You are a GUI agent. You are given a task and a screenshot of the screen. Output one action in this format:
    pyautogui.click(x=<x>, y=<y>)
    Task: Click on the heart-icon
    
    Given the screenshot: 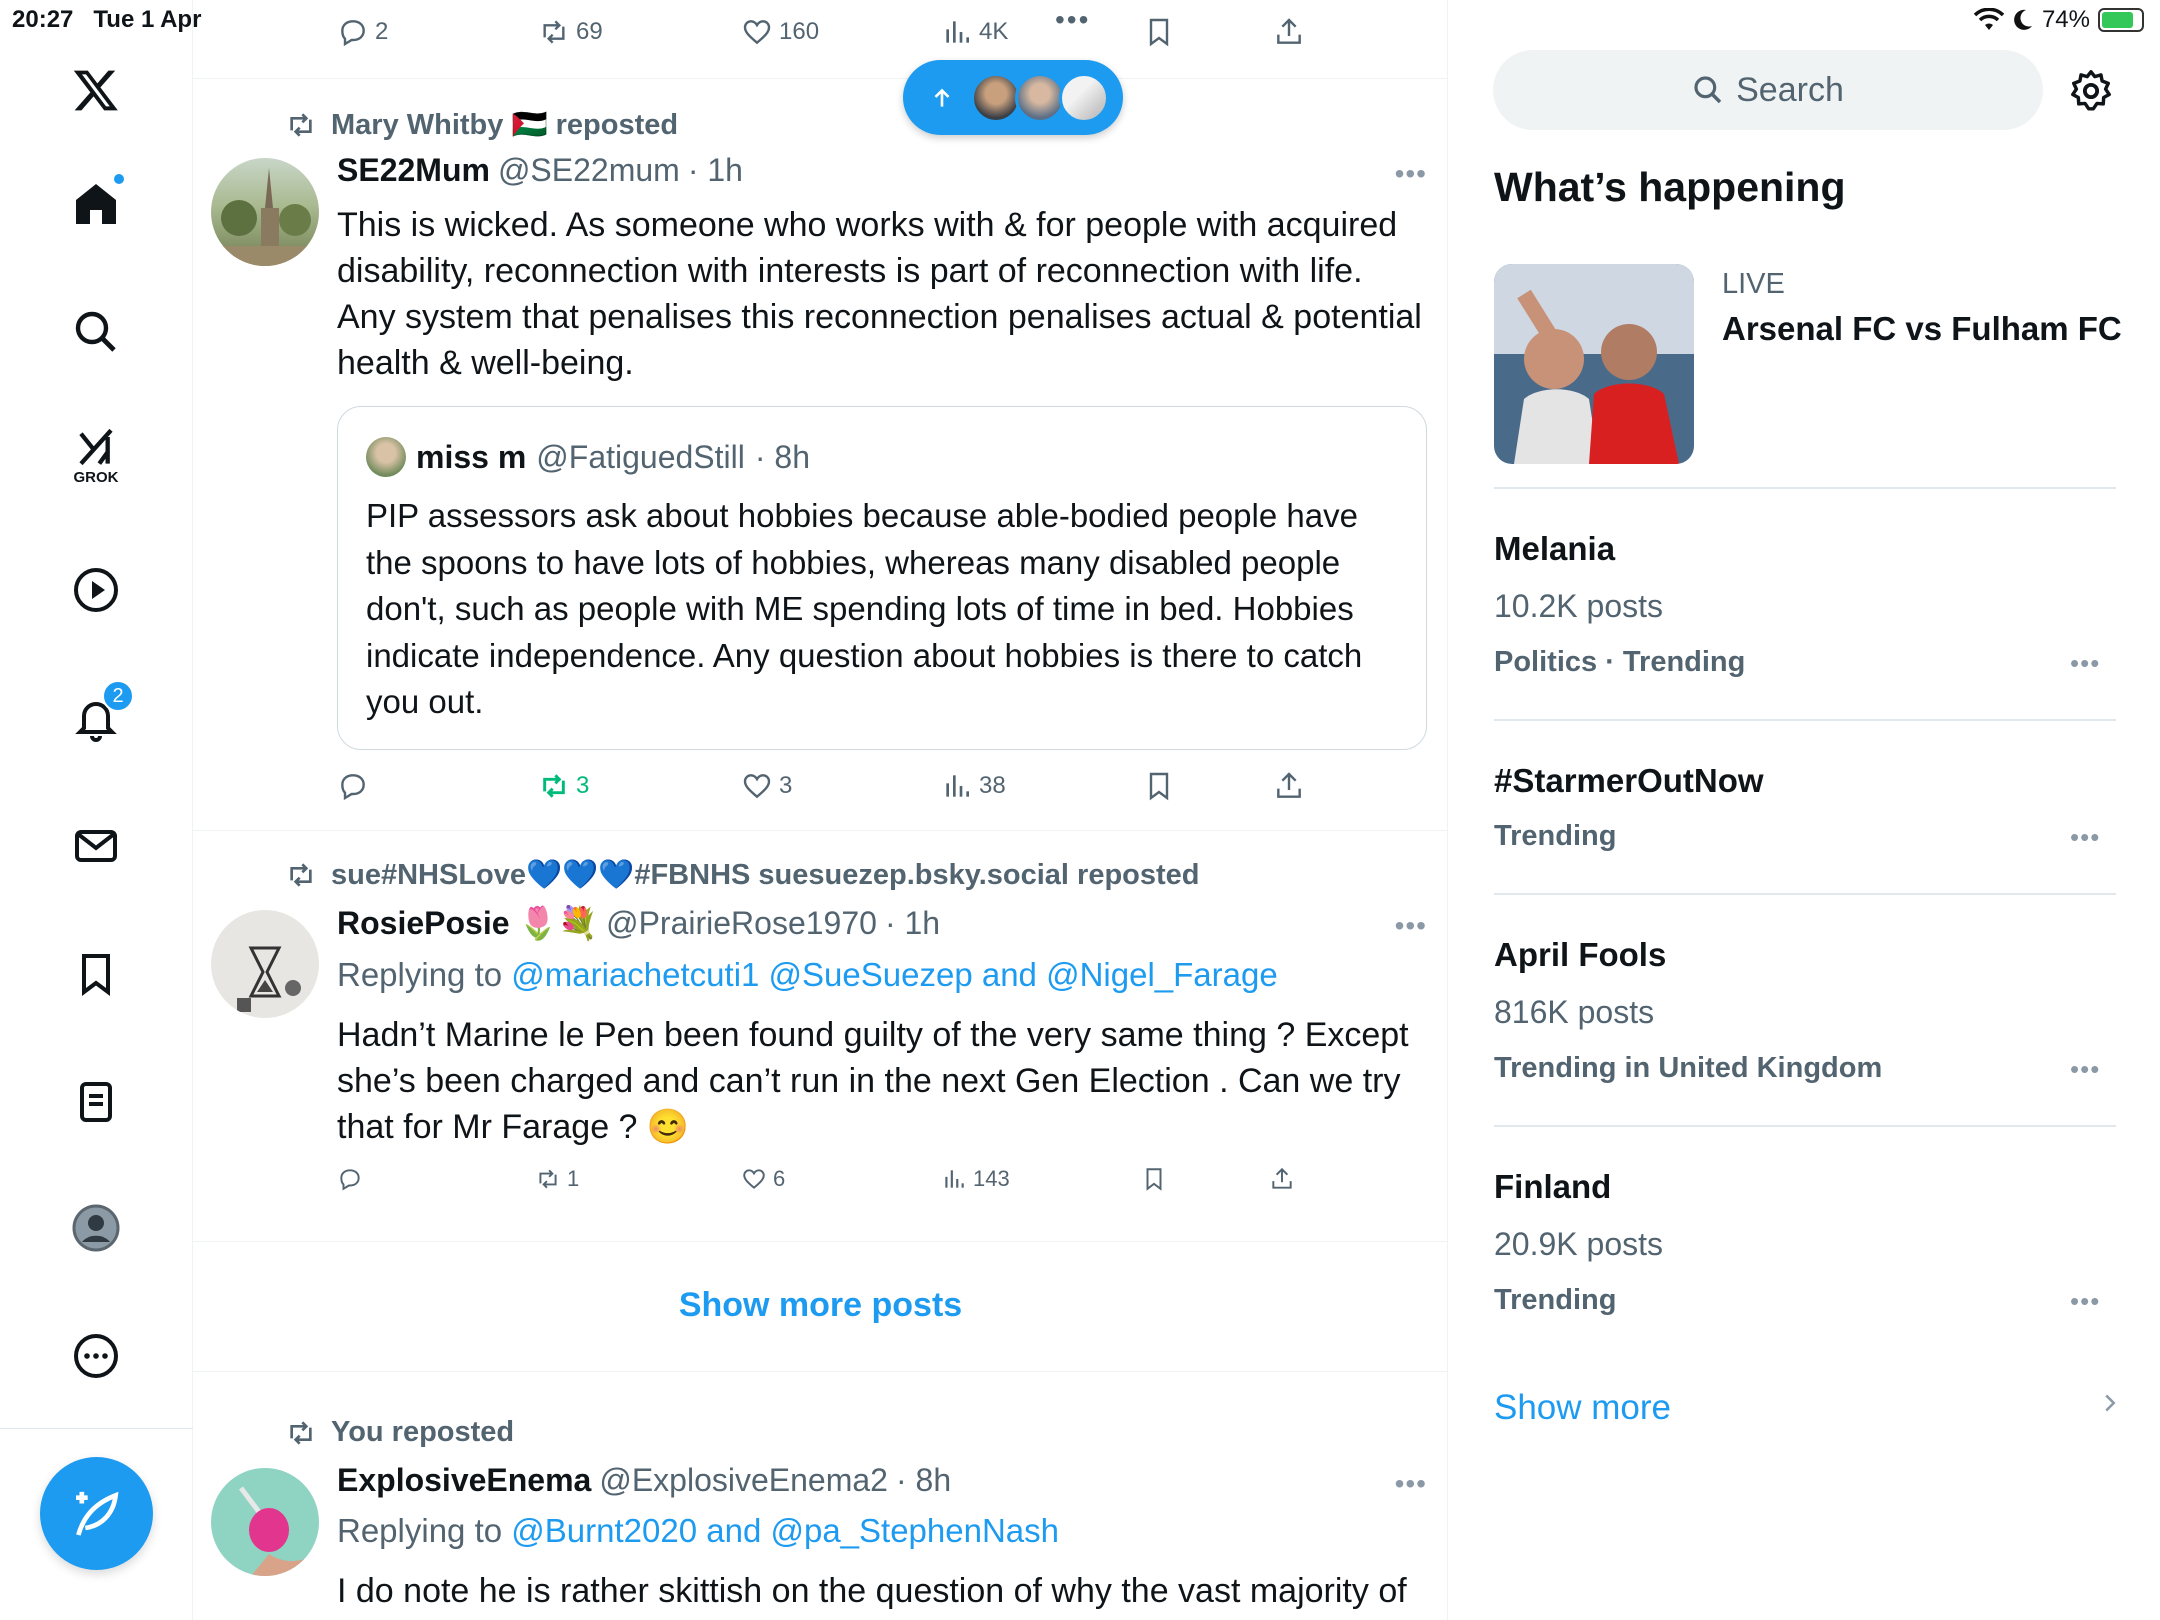 What is the action you would take?
    pyautogui.click(x=757, y=32)
    